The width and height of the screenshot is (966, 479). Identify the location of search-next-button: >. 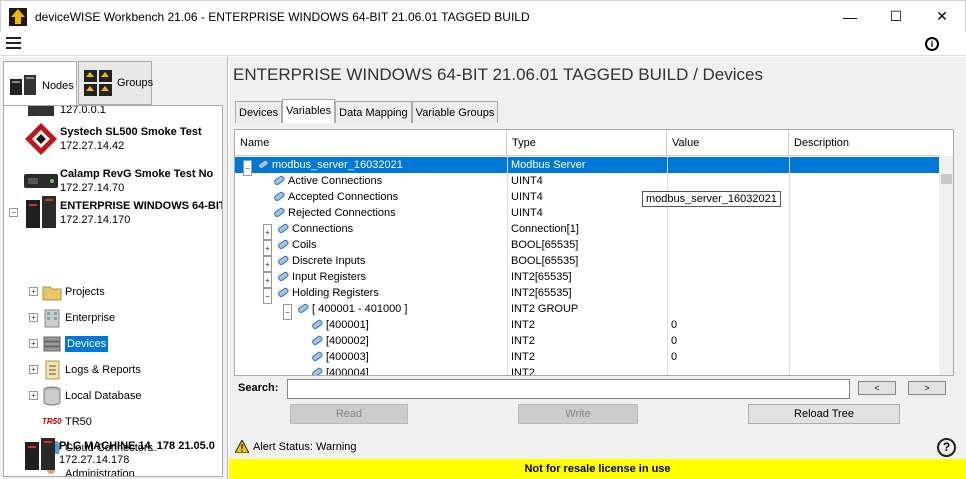
(927, 388).